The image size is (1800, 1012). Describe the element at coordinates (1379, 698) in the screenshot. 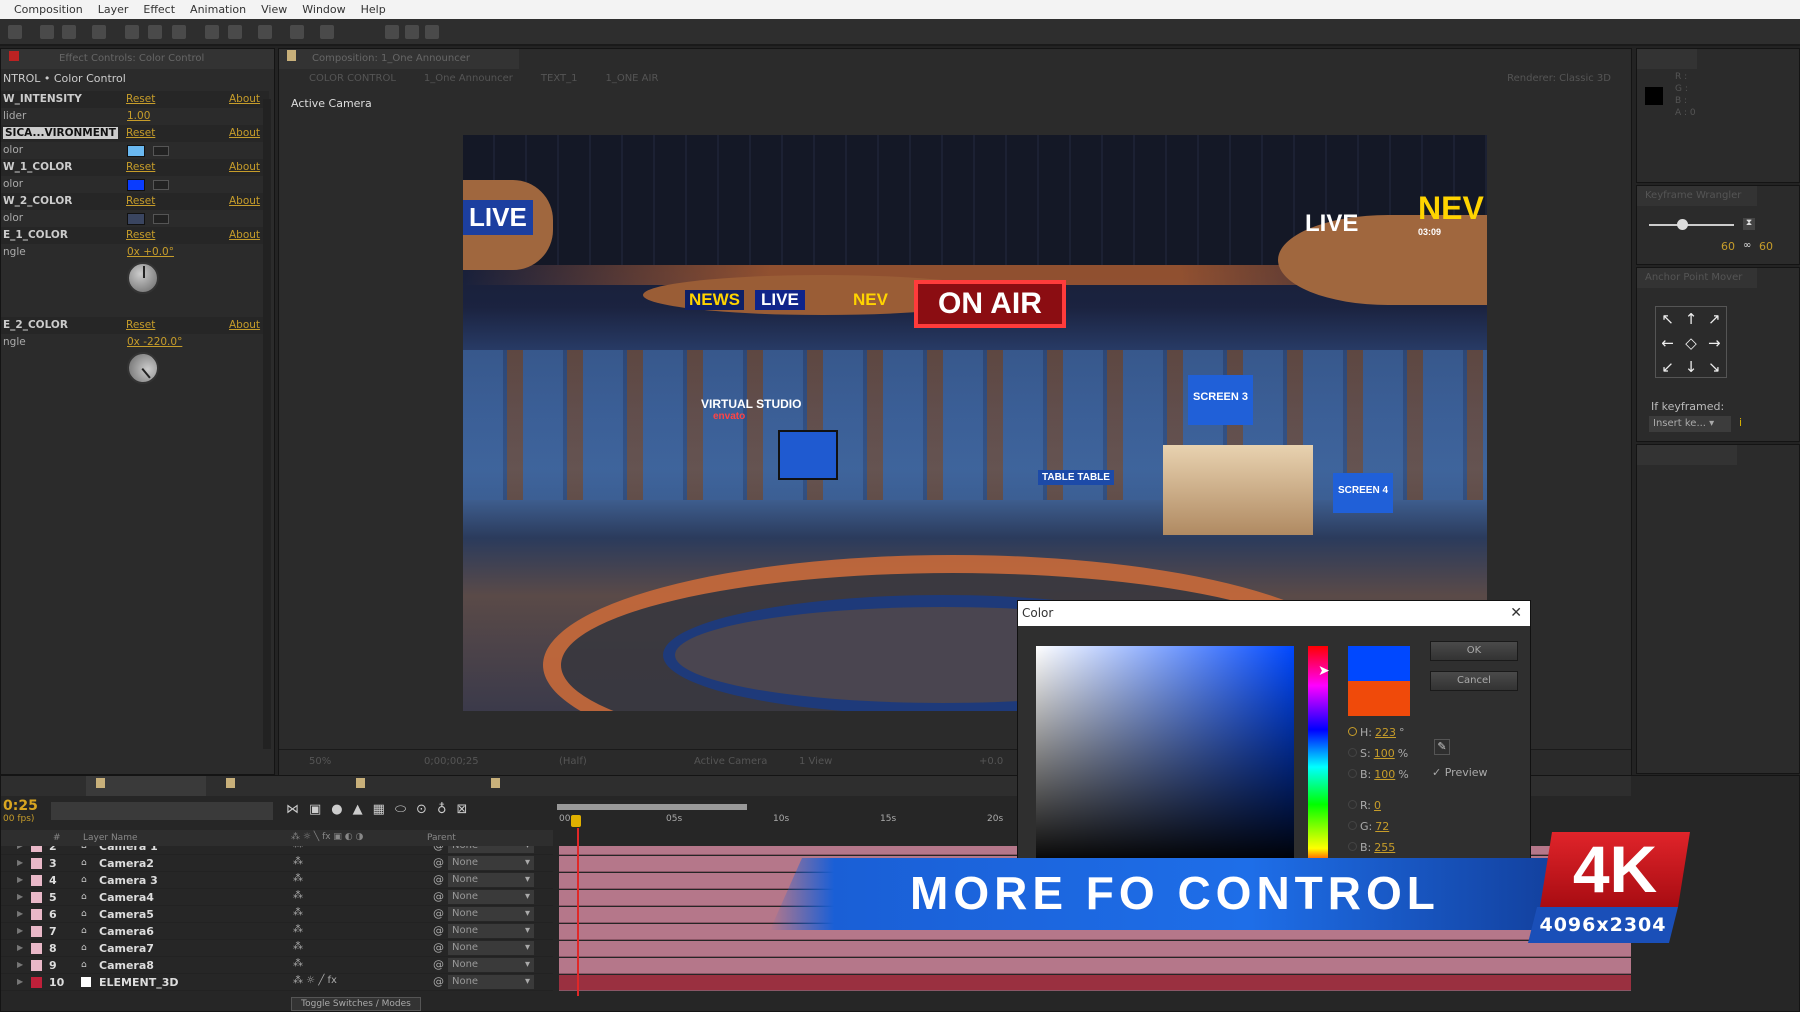

I see `original-color-swatch` at that location.